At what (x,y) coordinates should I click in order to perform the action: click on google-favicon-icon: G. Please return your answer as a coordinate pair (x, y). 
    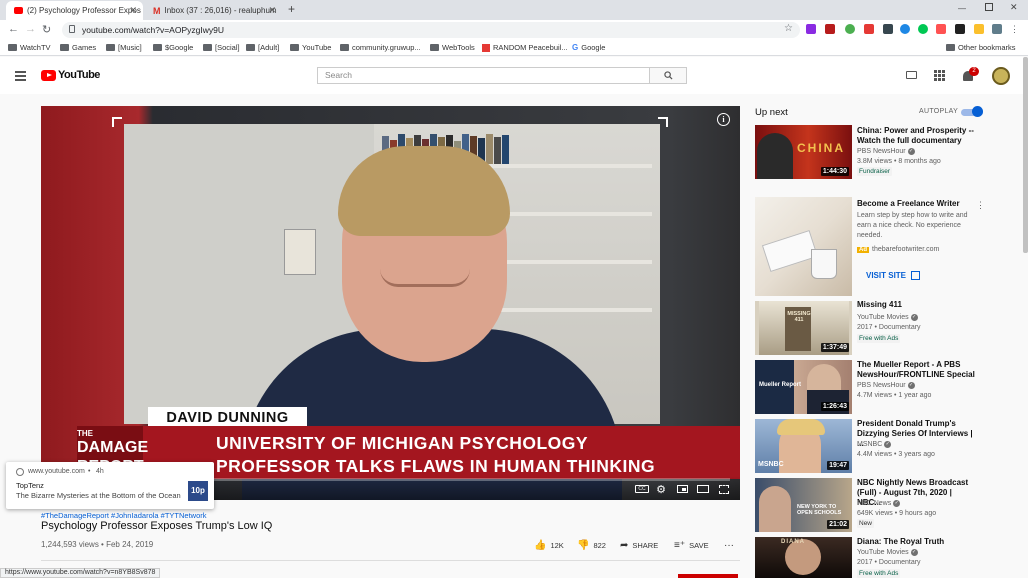
    Looking at the image, I should click on (575, 47).